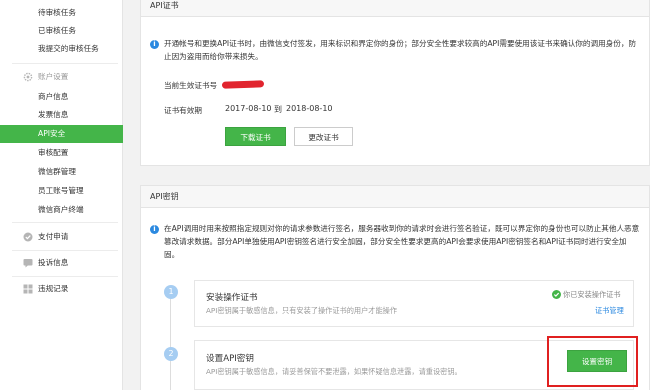  I want to click on sidebar-group-account-settings: 账户设置, so click(61, 77).